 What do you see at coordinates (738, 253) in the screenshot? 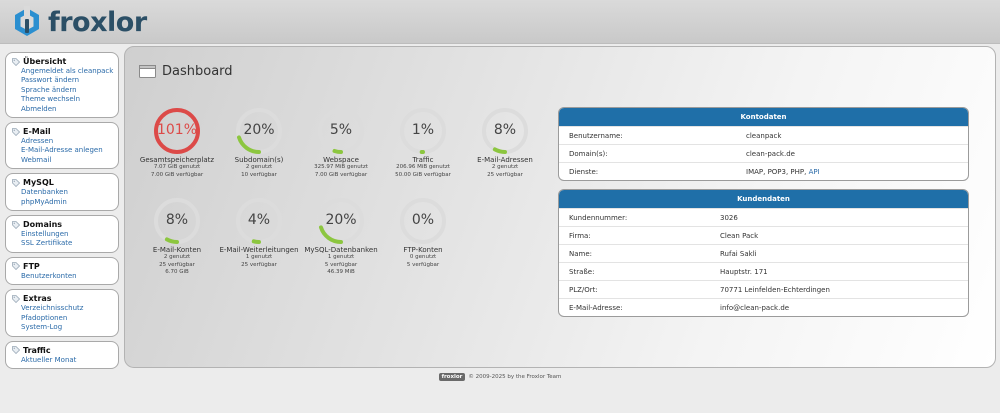
I see `card-row-value-text: Rufai Sakli` at bounding box center [738, 253].